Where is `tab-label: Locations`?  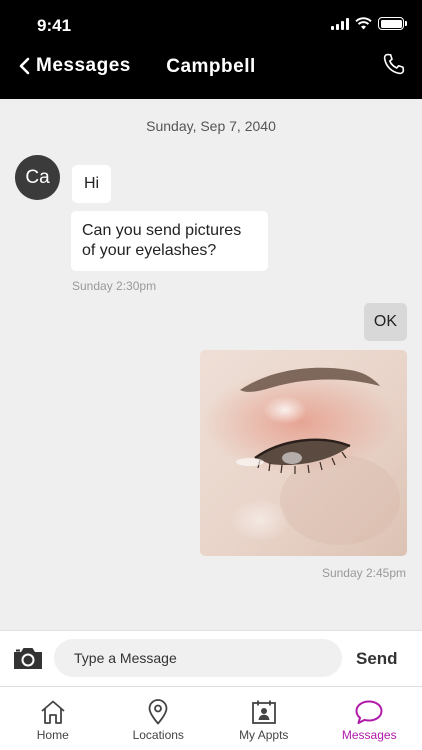 tab-label: Locations is located at coordinates (158, 735).